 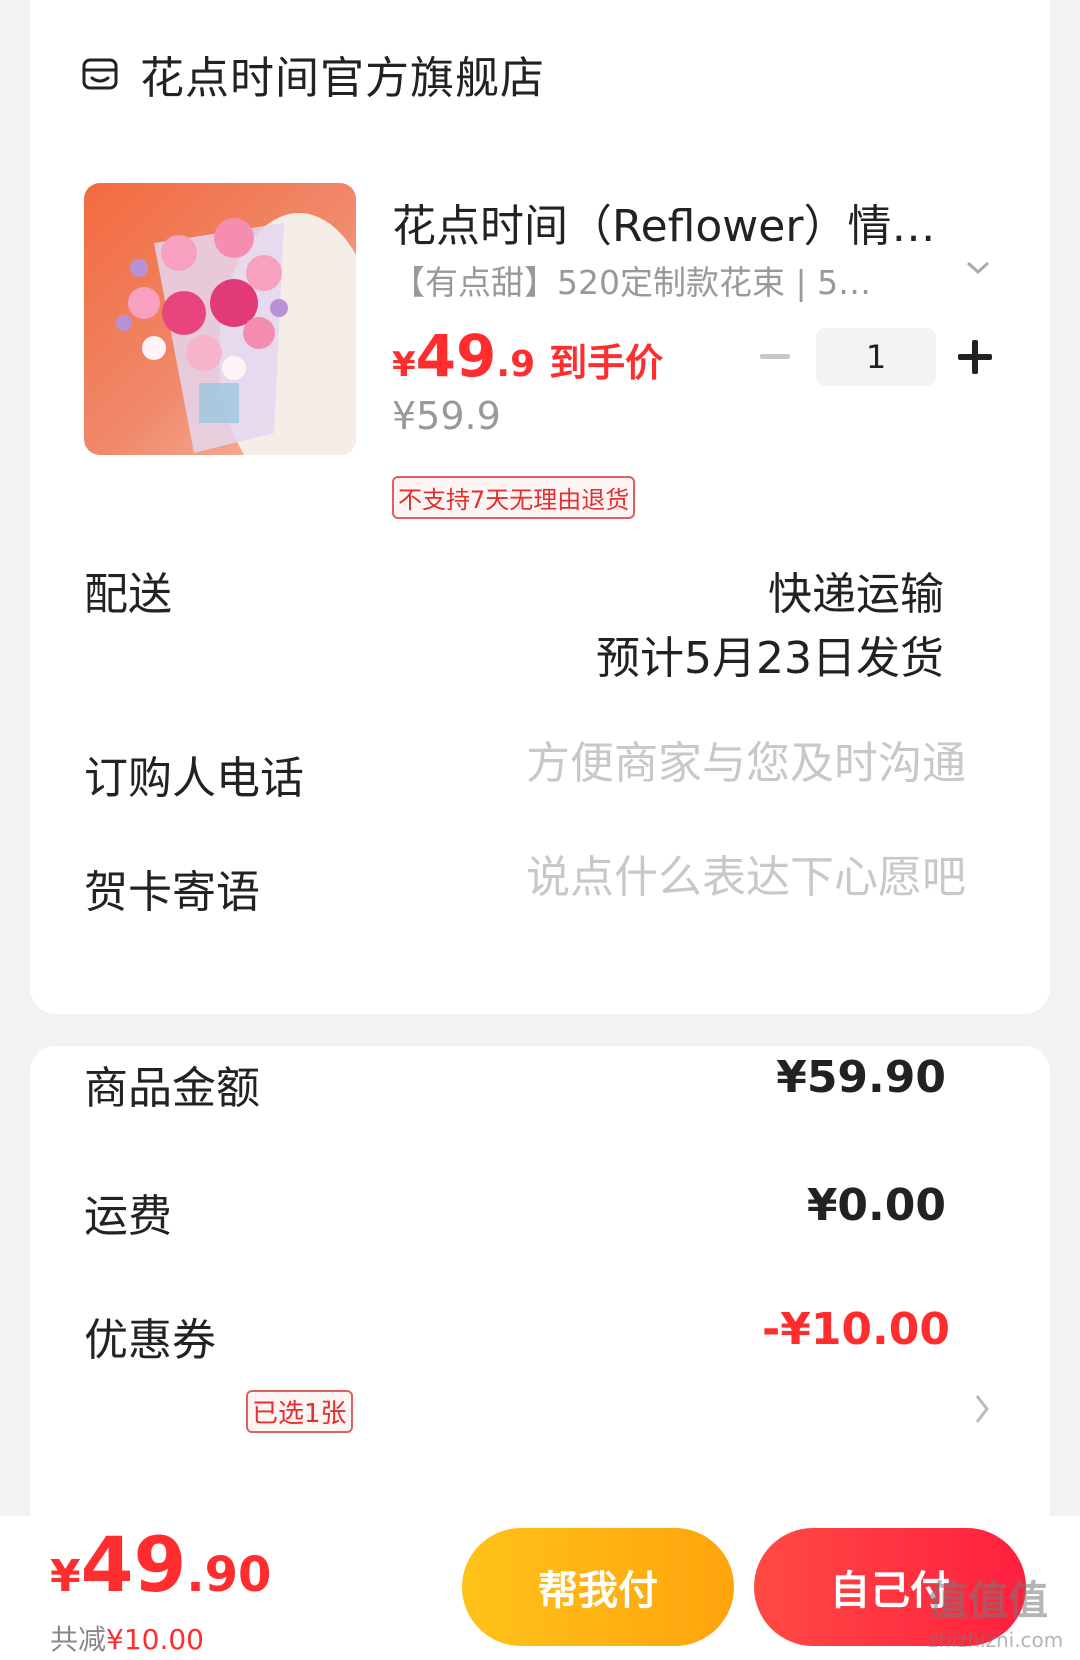 I want to click on goods-amount-label: 商品金额, so click(x=172, y=1088).